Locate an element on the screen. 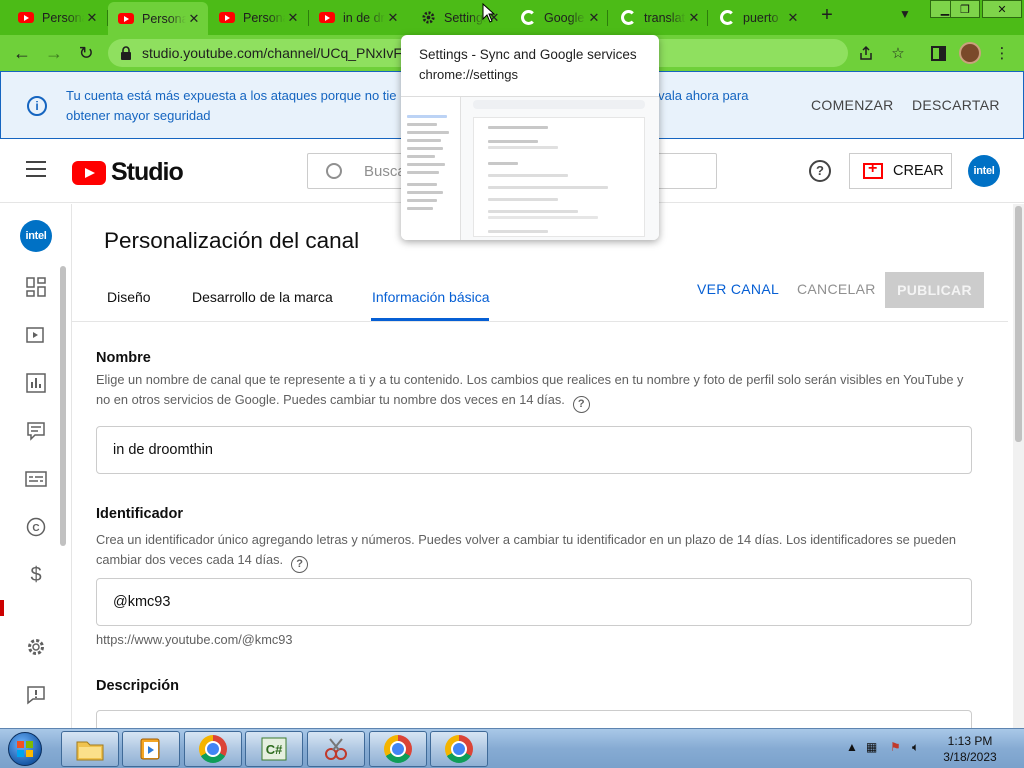 Image resolution: width=1024 pixels, height=768 pixels. copyright-icon: C is located at coordinates (36, 527).